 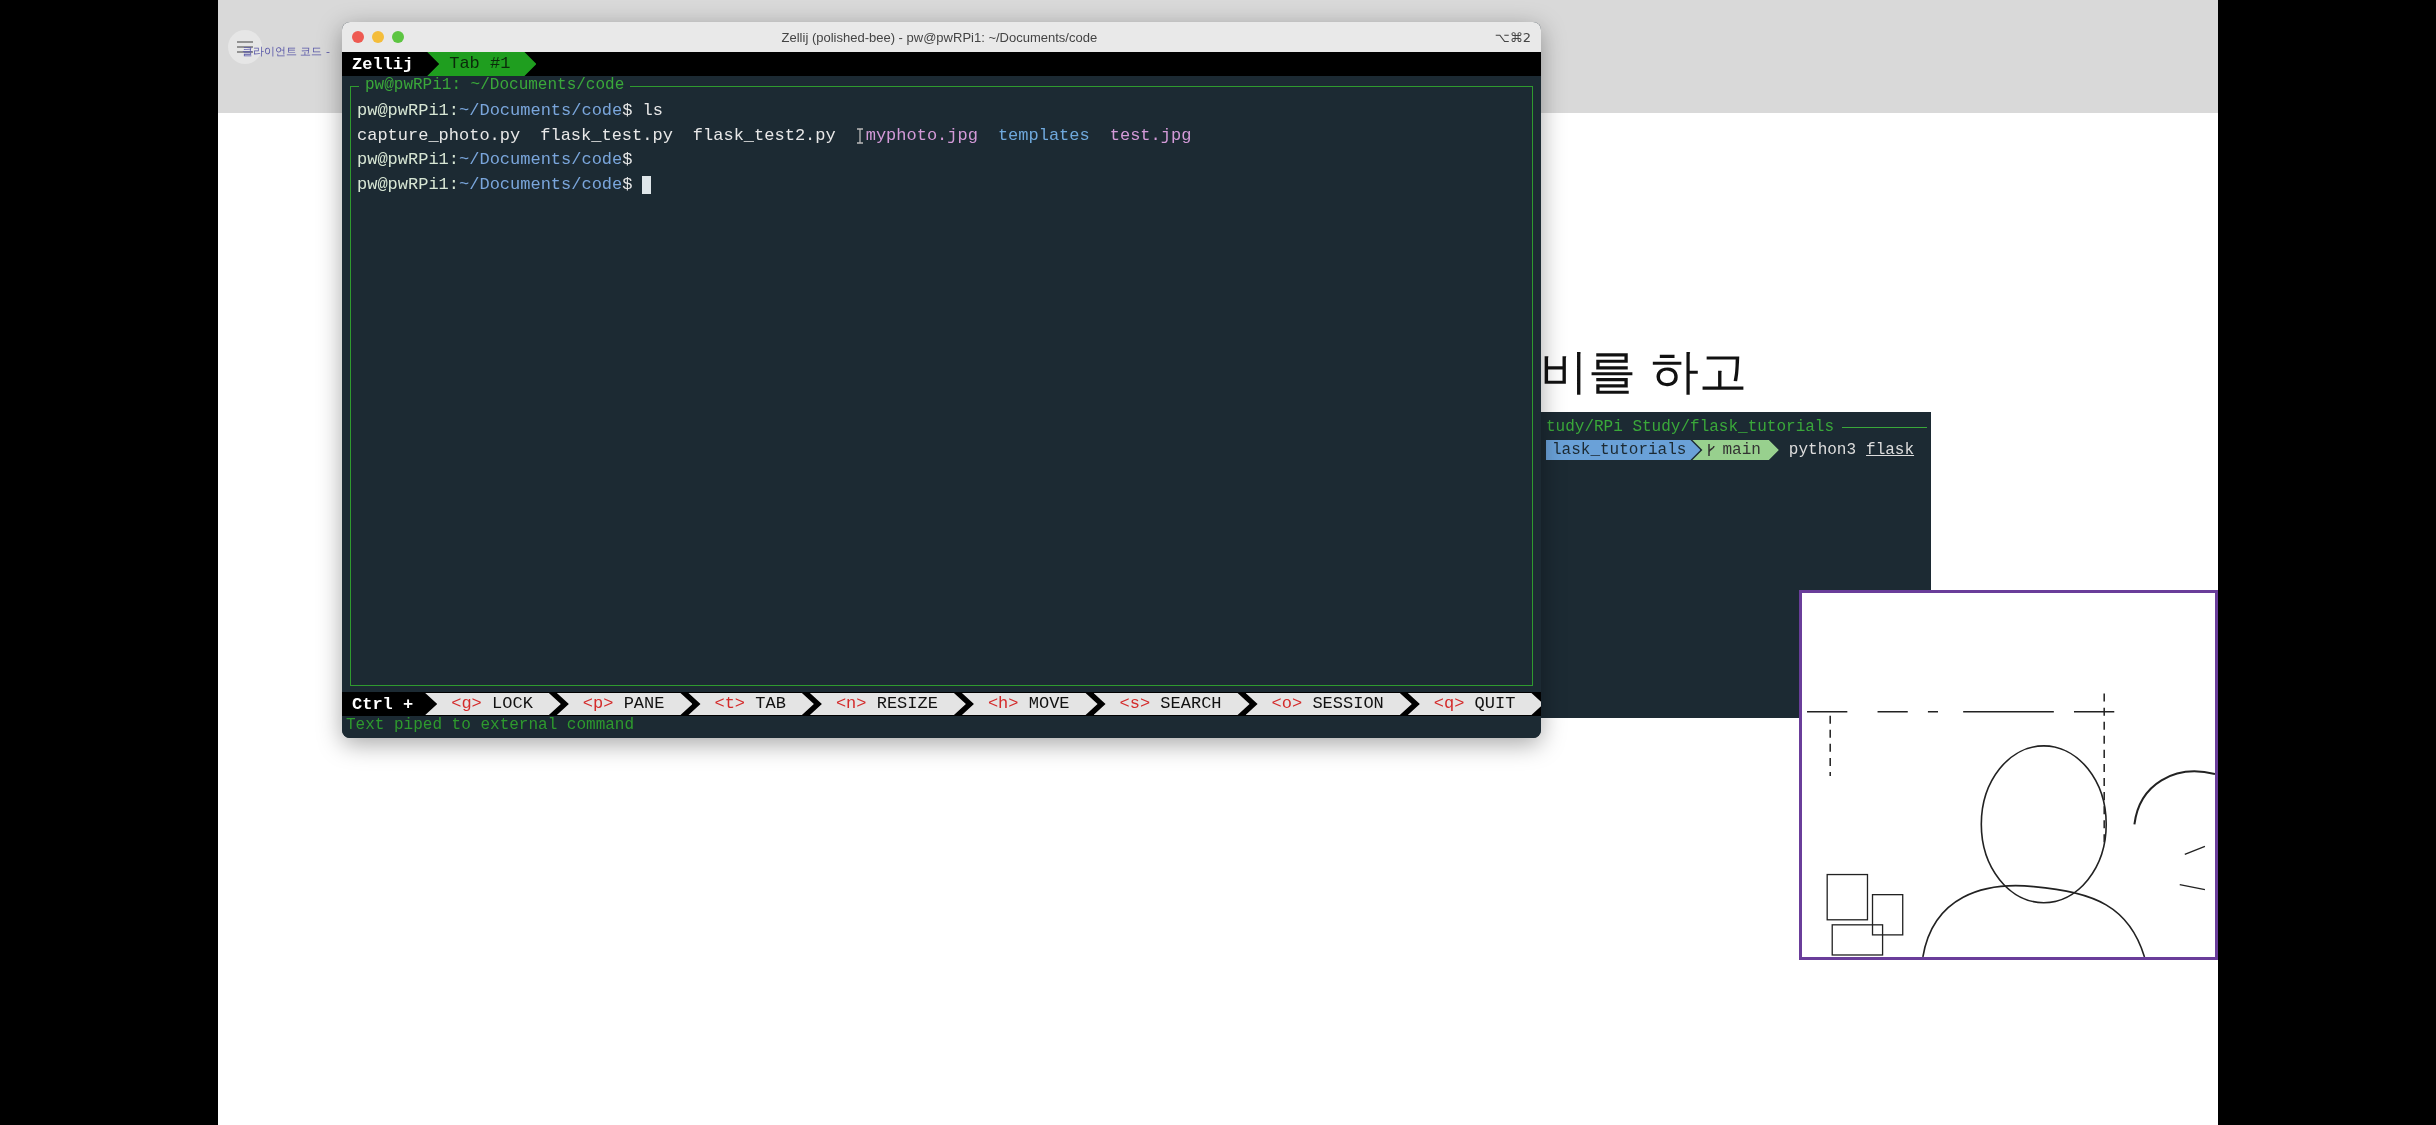 What do you see at coordinates (1890, 450) in the screenshot?
I see `command-argument: flask` at bounding box center [1890, 450].